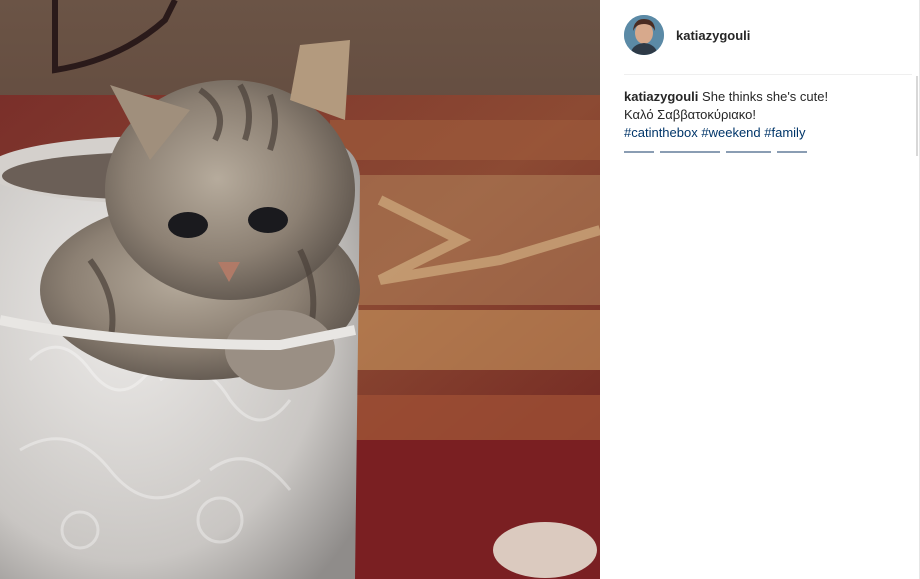 The image size is (920, 579). What do you see at coordinates (724, 153) in the screenshot?
I see `clipped-comment-line` at bounding box center [724, 153].